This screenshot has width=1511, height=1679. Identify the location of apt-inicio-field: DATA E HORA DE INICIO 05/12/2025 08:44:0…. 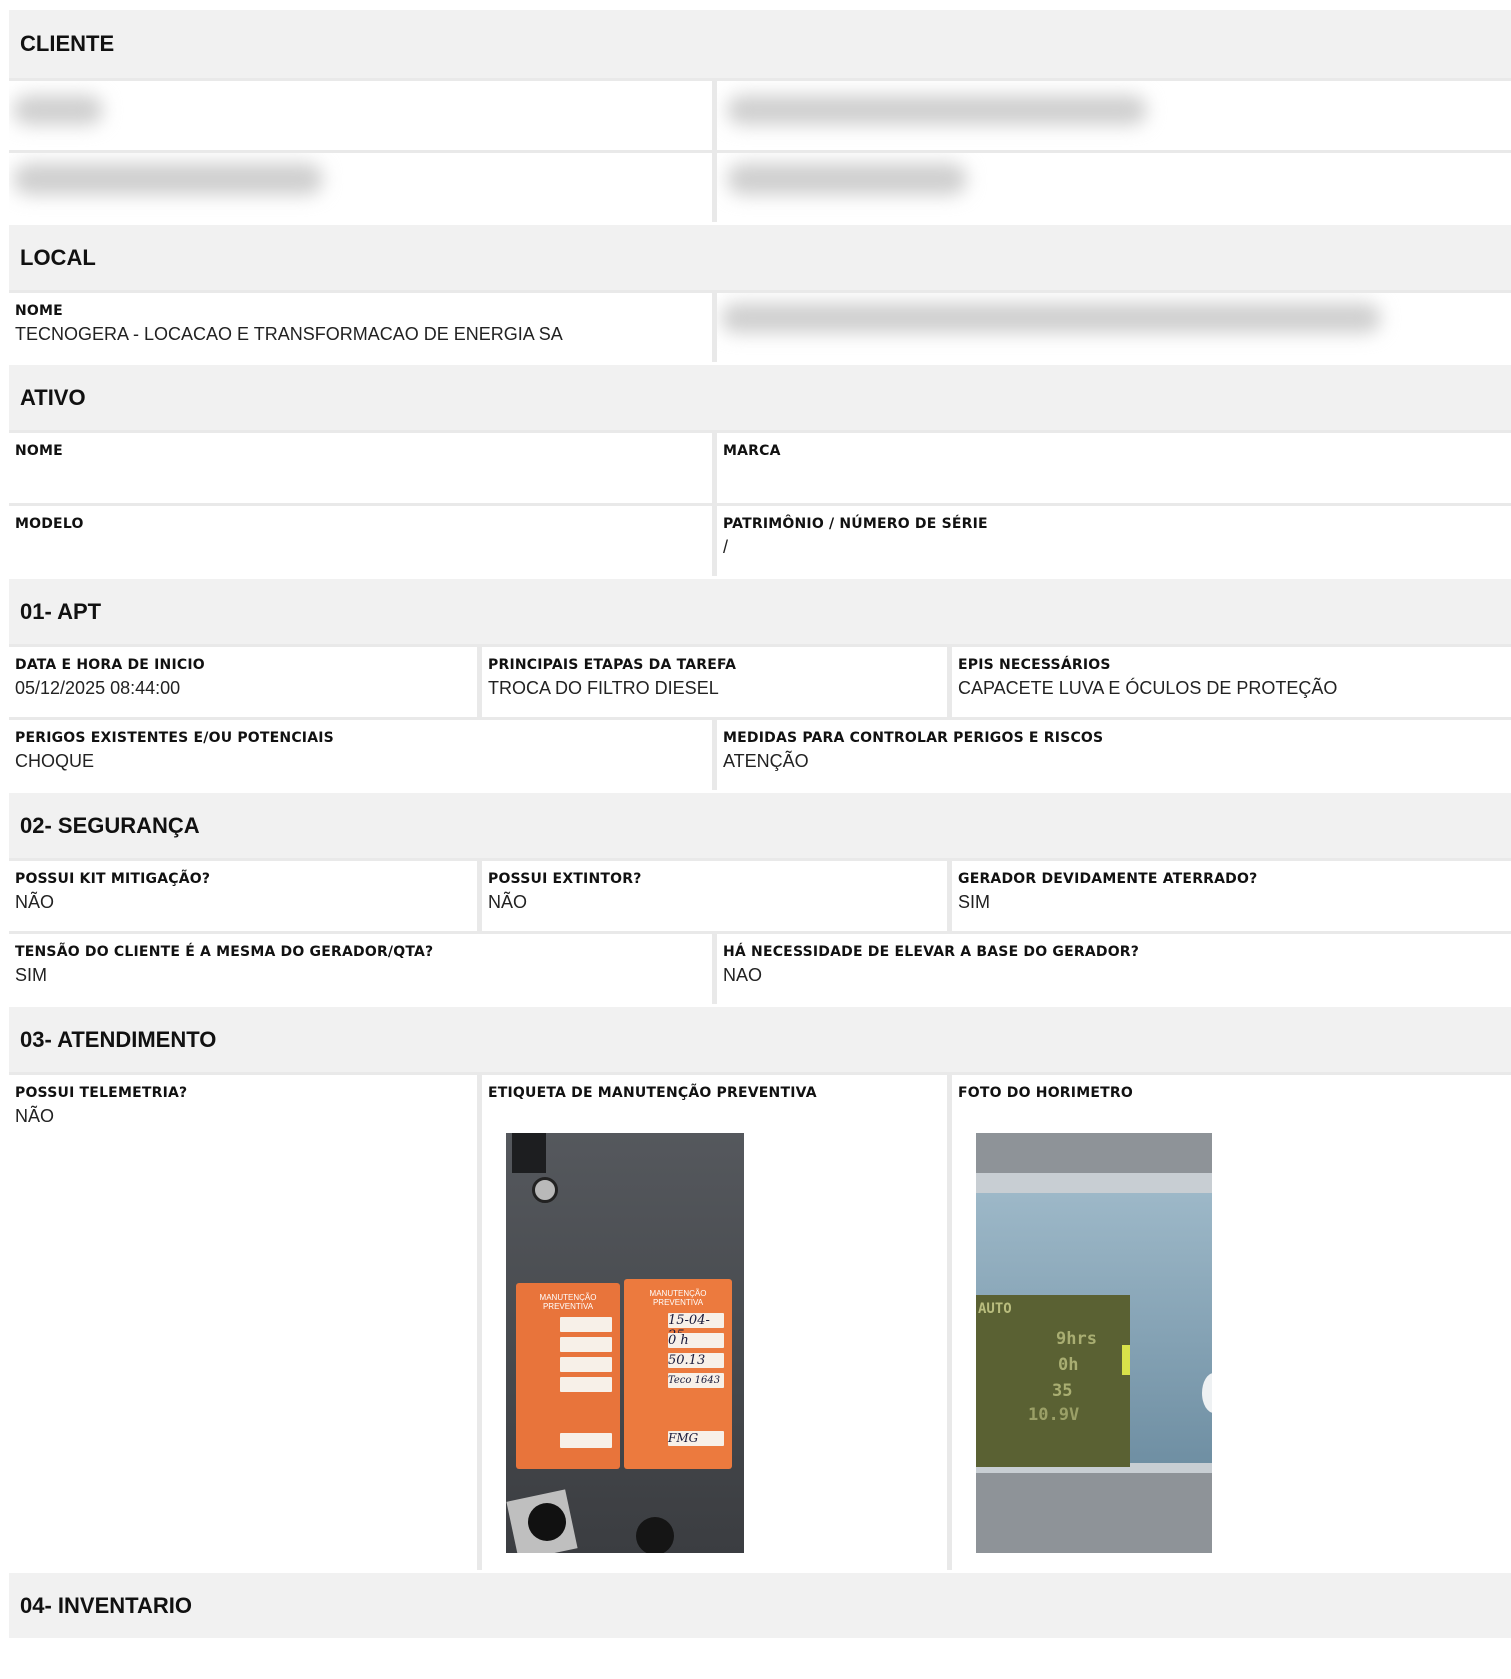
(243, 682).